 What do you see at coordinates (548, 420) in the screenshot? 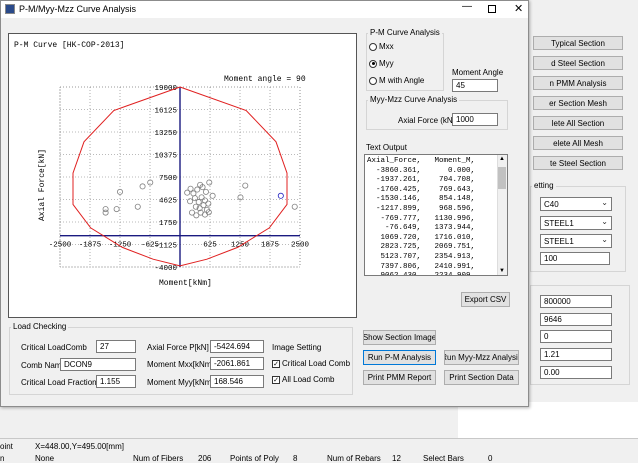
I see `background-app-white-column` at bounding box center [548, 420].